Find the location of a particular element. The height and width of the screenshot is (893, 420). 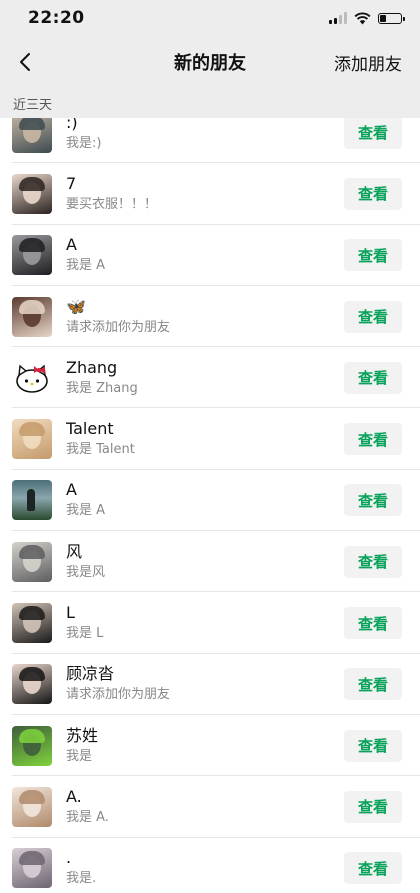

list-item: :) 我是:) 查看 is located at coordinates (210, 141).